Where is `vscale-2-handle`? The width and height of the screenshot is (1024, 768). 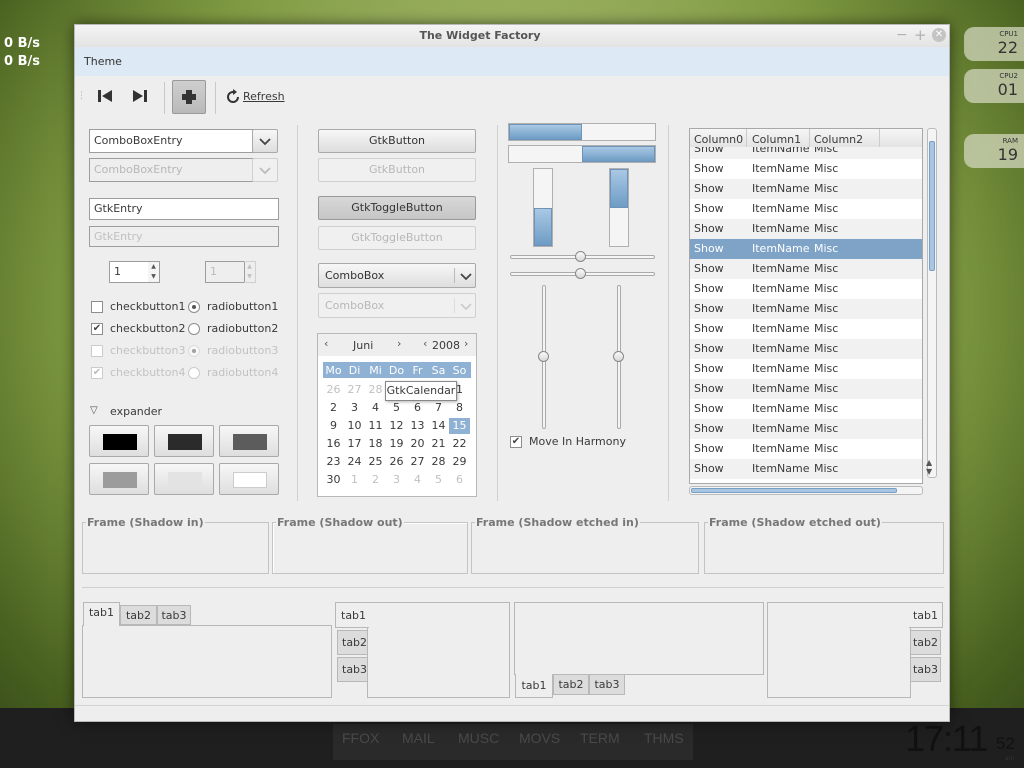
vscale-2-handle is located at coordinates (618, 356).